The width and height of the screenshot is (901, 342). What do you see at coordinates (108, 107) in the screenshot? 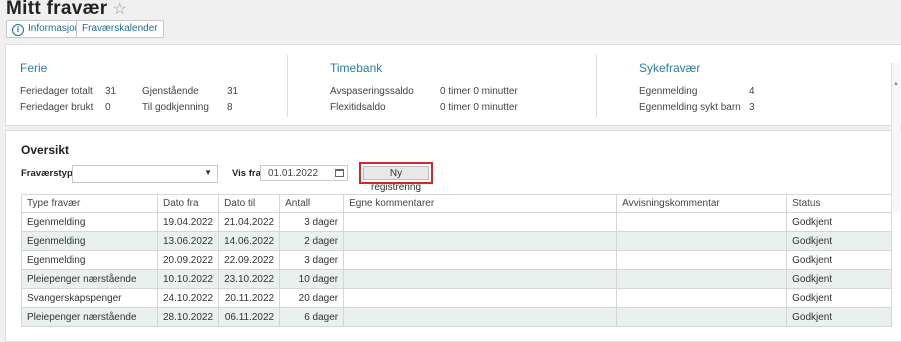
I see `ferie-value: 0` at bounding box center [108, 107].